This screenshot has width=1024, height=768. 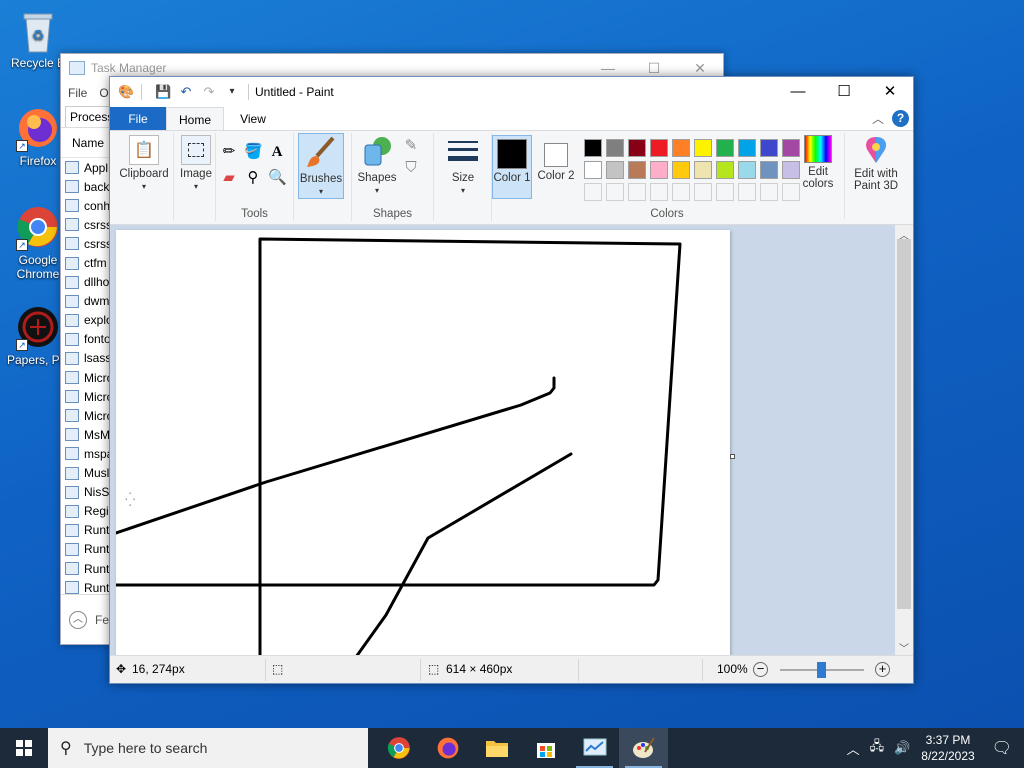 What do you see at coordinates (102, 620) in the screenshot?
I see `fewer-details-link: Fe` at bounding box center [102, 620].